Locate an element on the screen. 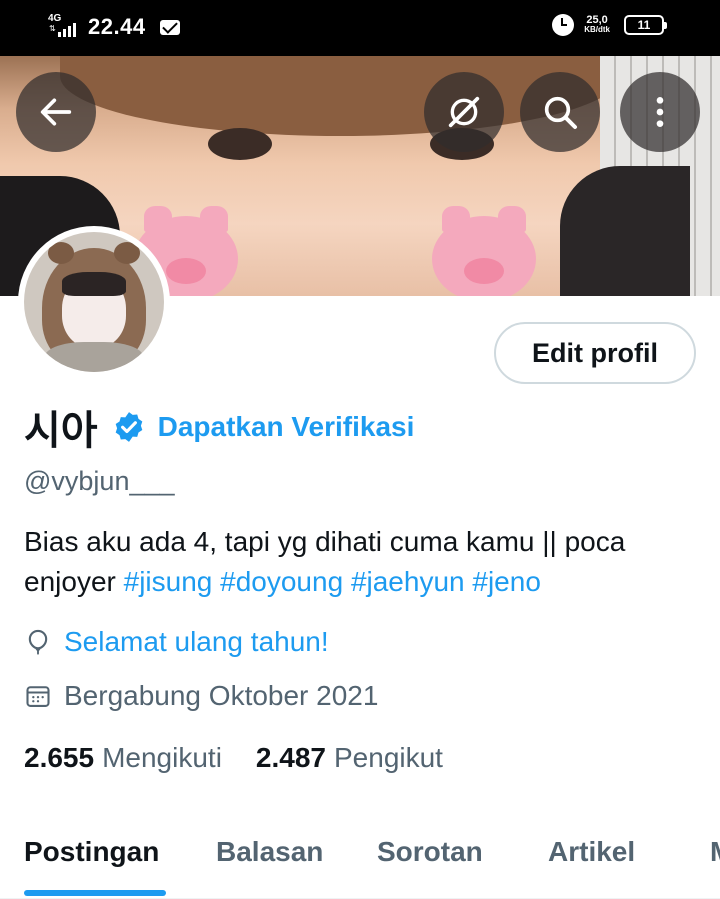  joined-row: Bergabung Oktober 2021 is located at coordinates (201, 696).